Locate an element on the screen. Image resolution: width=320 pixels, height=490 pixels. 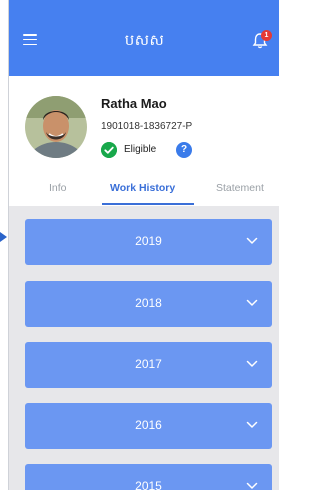
year-accordion-2018: 2018 is located at coordinates (148, 304).